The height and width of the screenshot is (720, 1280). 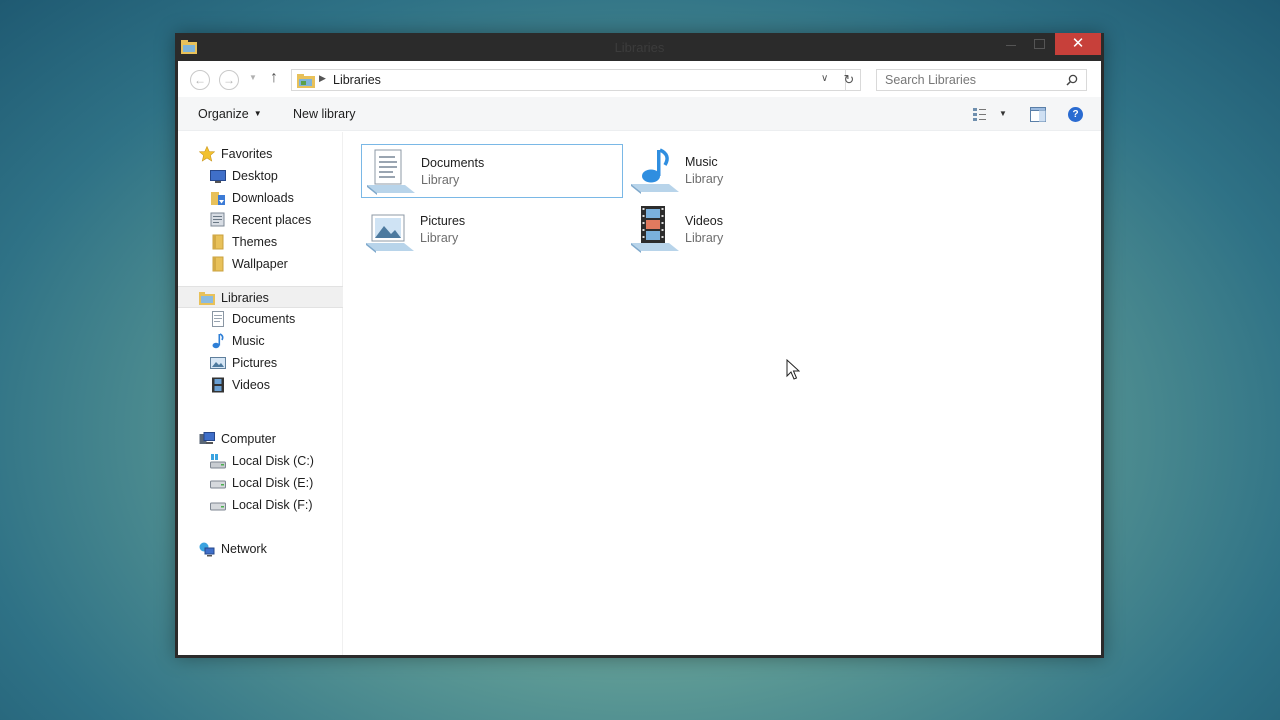 I want to click on change-view-icon, so click(x=981, y=115).